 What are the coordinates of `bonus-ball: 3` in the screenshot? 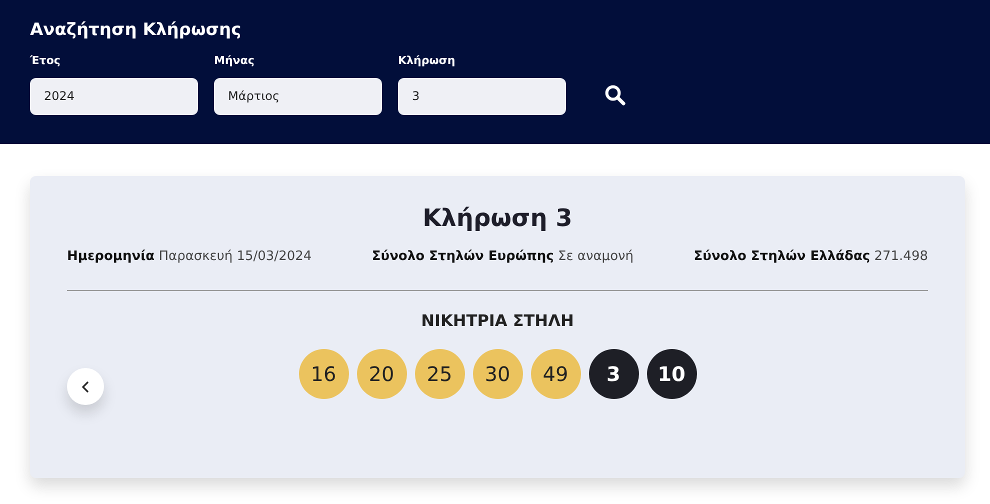 It's located at (613, 374).